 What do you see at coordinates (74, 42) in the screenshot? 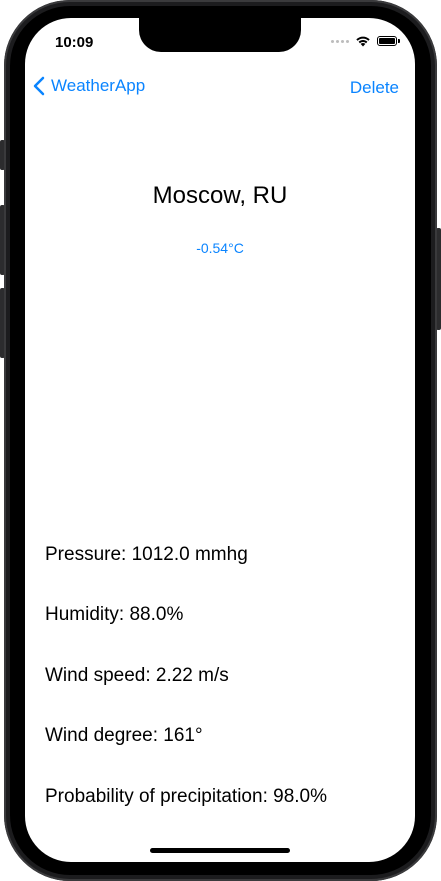
I see `status-time: 10:09` at bounding box center [74, 42].